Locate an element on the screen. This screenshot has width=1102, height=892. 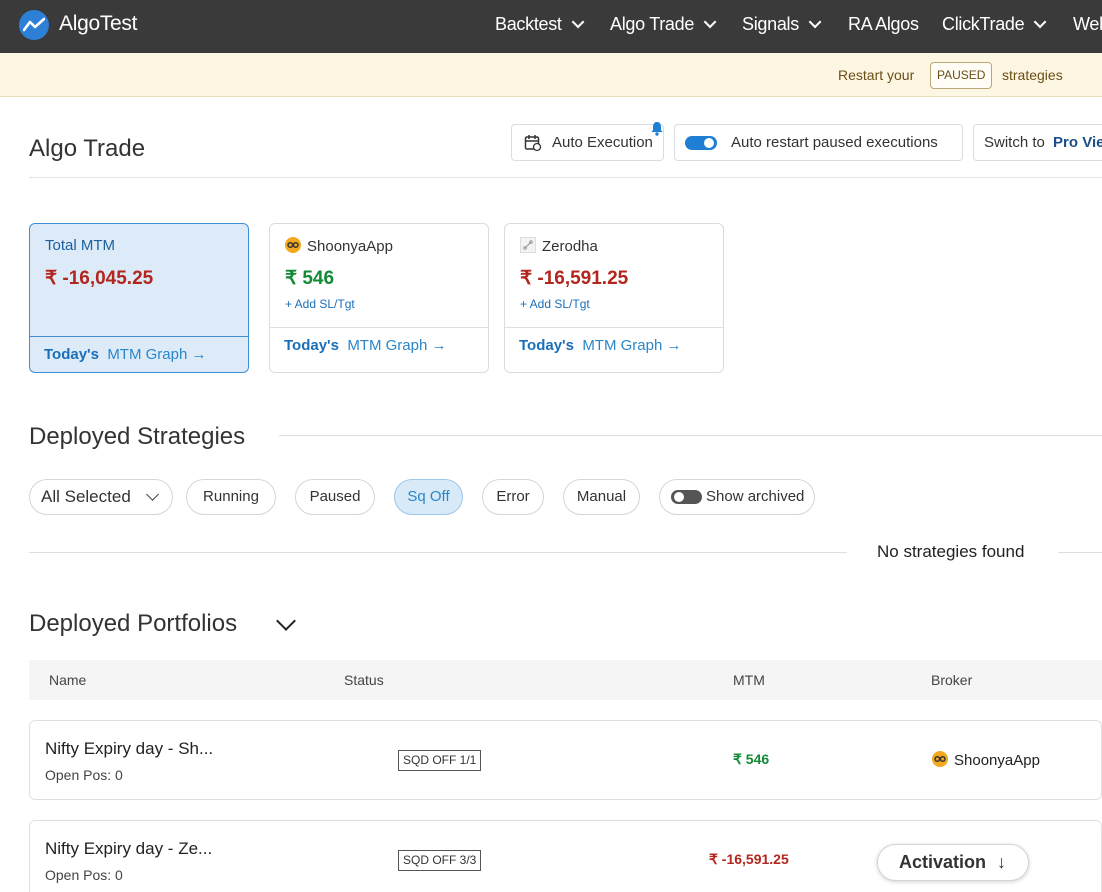
filter-paused: Paused is located at coordinates (335, 497).